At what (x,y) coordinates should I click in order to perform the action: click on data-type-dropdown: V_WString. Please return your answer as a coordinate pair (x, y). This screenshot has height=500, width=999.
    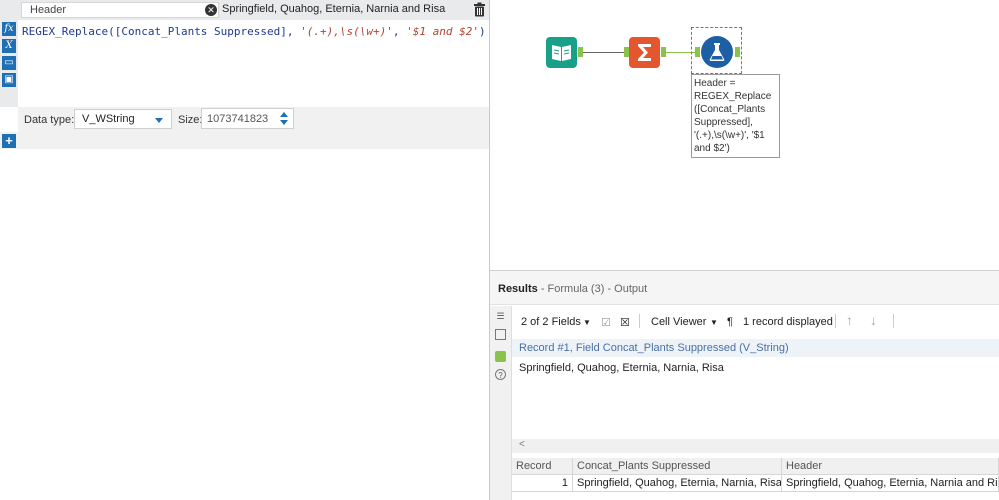
    Looking at the image, I should click on (123, 119).